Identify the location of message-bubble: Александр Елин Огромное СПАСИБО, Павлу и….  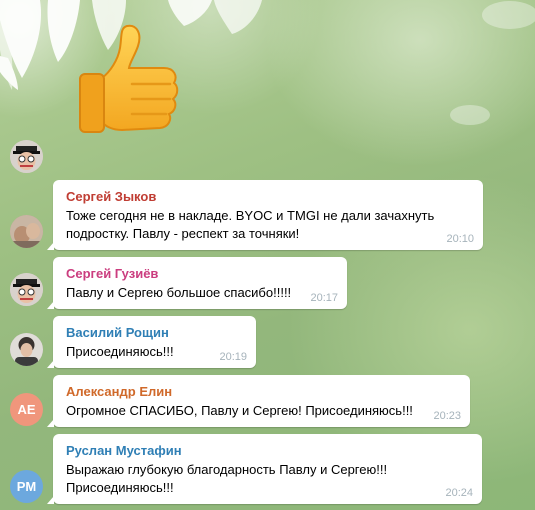
(258, 401).